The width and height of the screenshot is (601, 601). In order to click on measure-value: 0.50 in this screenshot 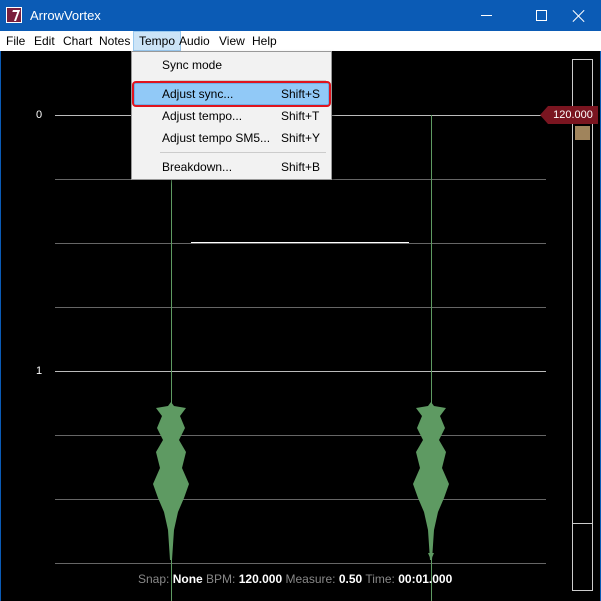, I will do `click(350, 579)`.